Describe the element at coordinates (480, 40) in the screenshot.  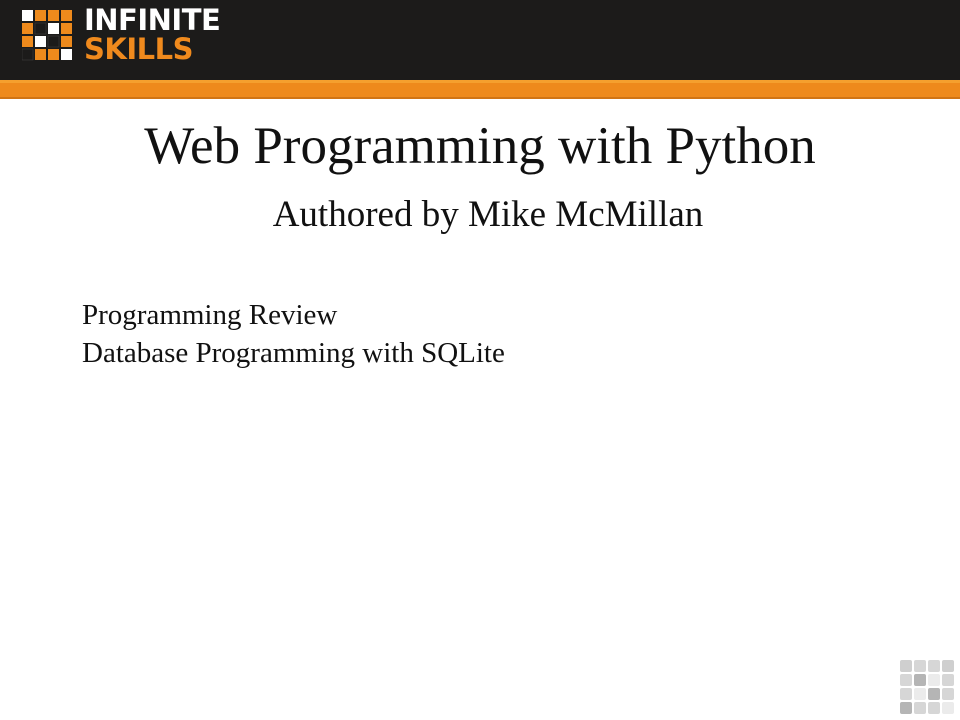
I see `header-bar: INFINITE SKILLS` at that location.